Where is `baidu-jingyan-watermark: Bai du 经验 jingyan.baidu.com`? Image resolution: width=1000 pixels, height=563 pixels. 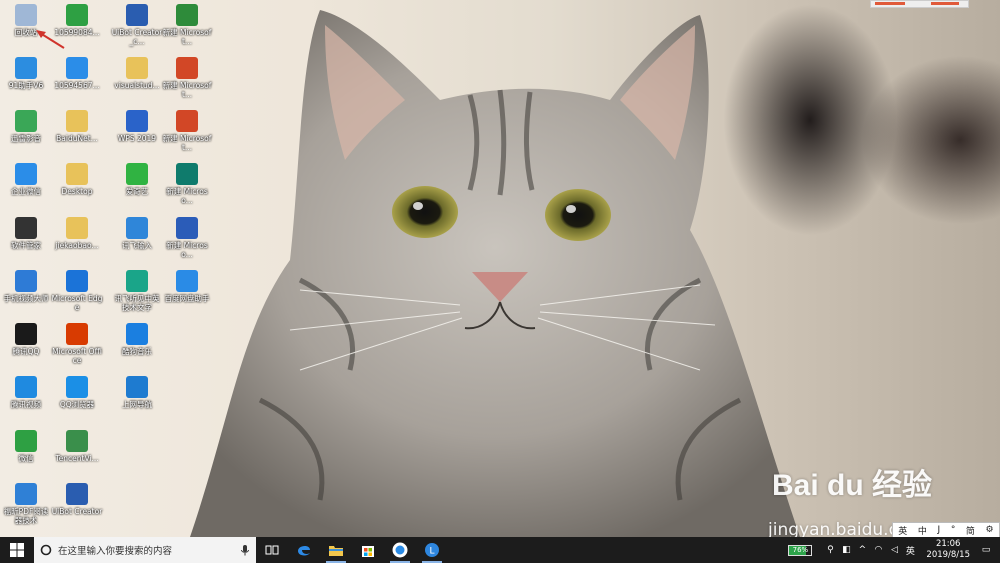 baidu-jingyan-watermark: Bai du 经验 jingyan.baidu.com is located at coordinates (850, 500).